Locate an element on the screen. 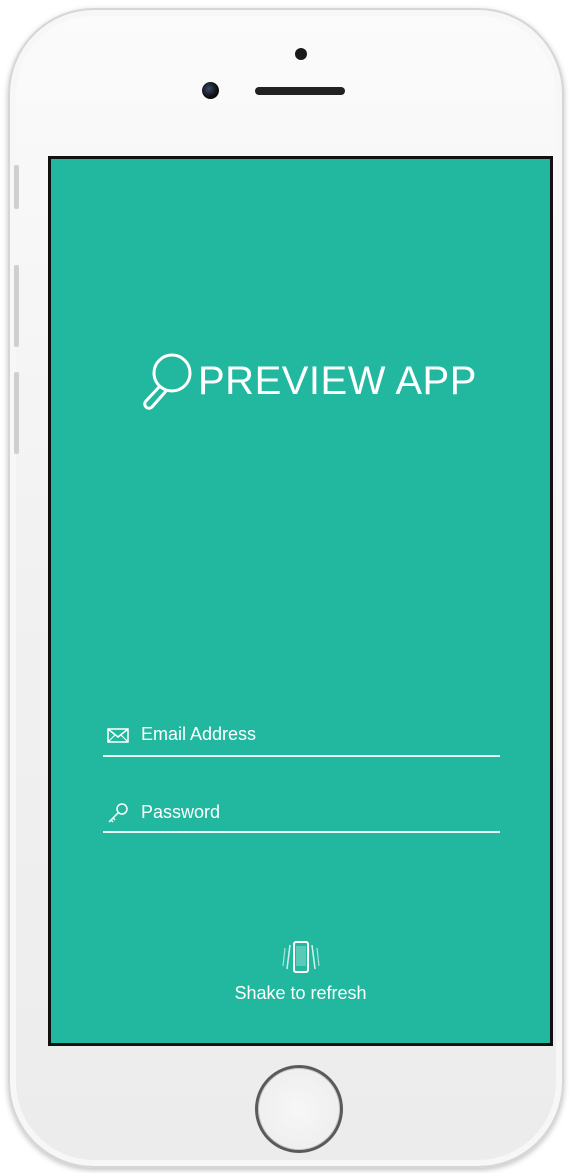 The height and width of the screenshot is (1173, 571). password-field is located at coordinates (301, 813).